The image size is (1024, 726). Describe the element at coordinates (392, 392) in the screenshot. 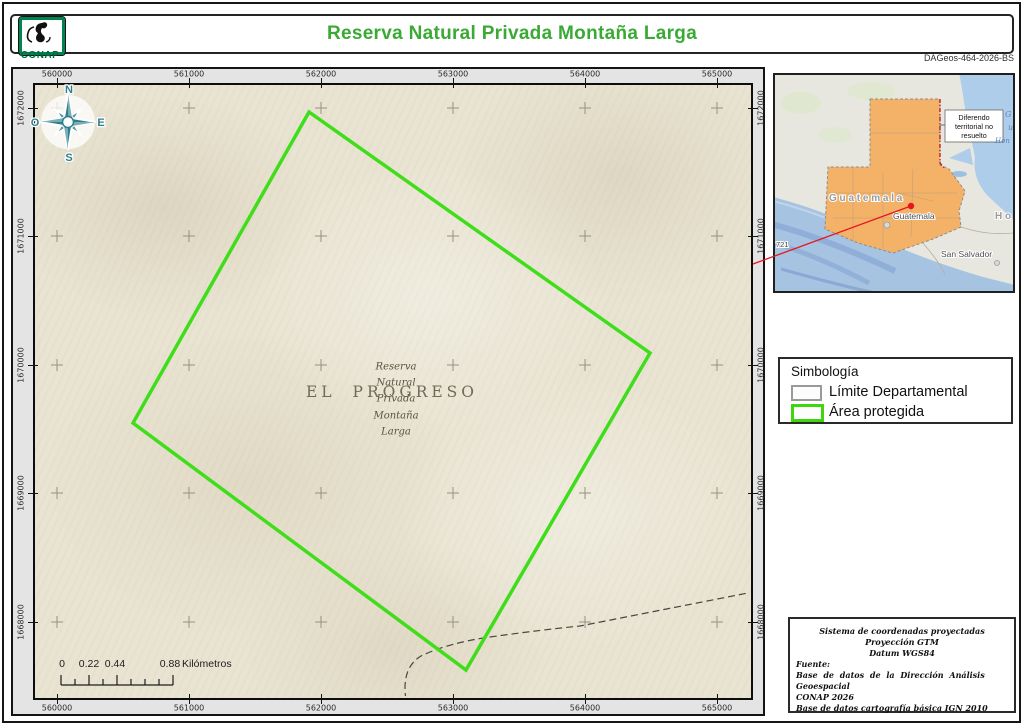

I see `department-name-label: EL PROGRESO` at that location.